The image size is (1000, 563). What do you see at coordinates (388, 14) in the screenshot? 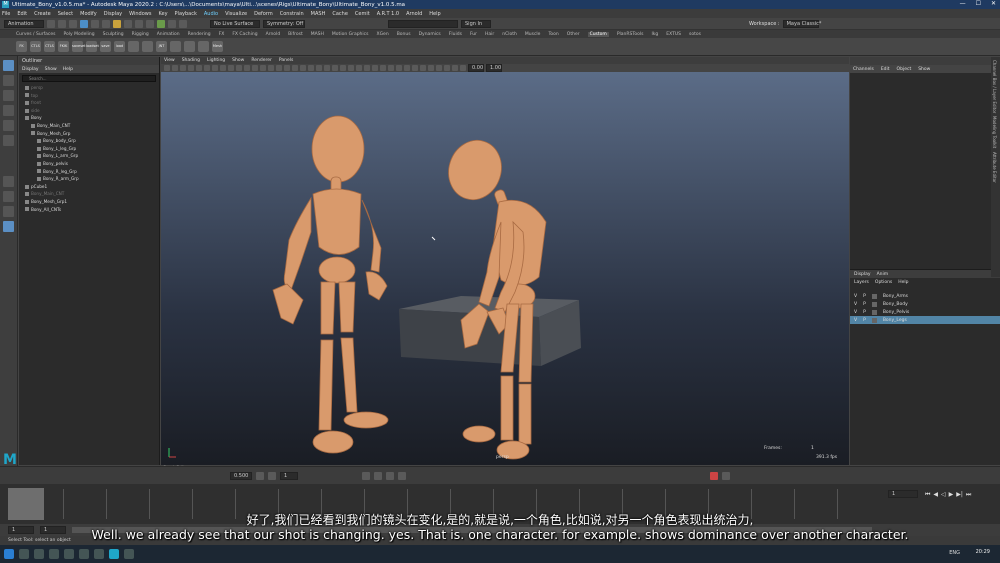
I see `menu-item-a-r-t-1-0: A.R.T 1.0` at bounding box center [388, 14].